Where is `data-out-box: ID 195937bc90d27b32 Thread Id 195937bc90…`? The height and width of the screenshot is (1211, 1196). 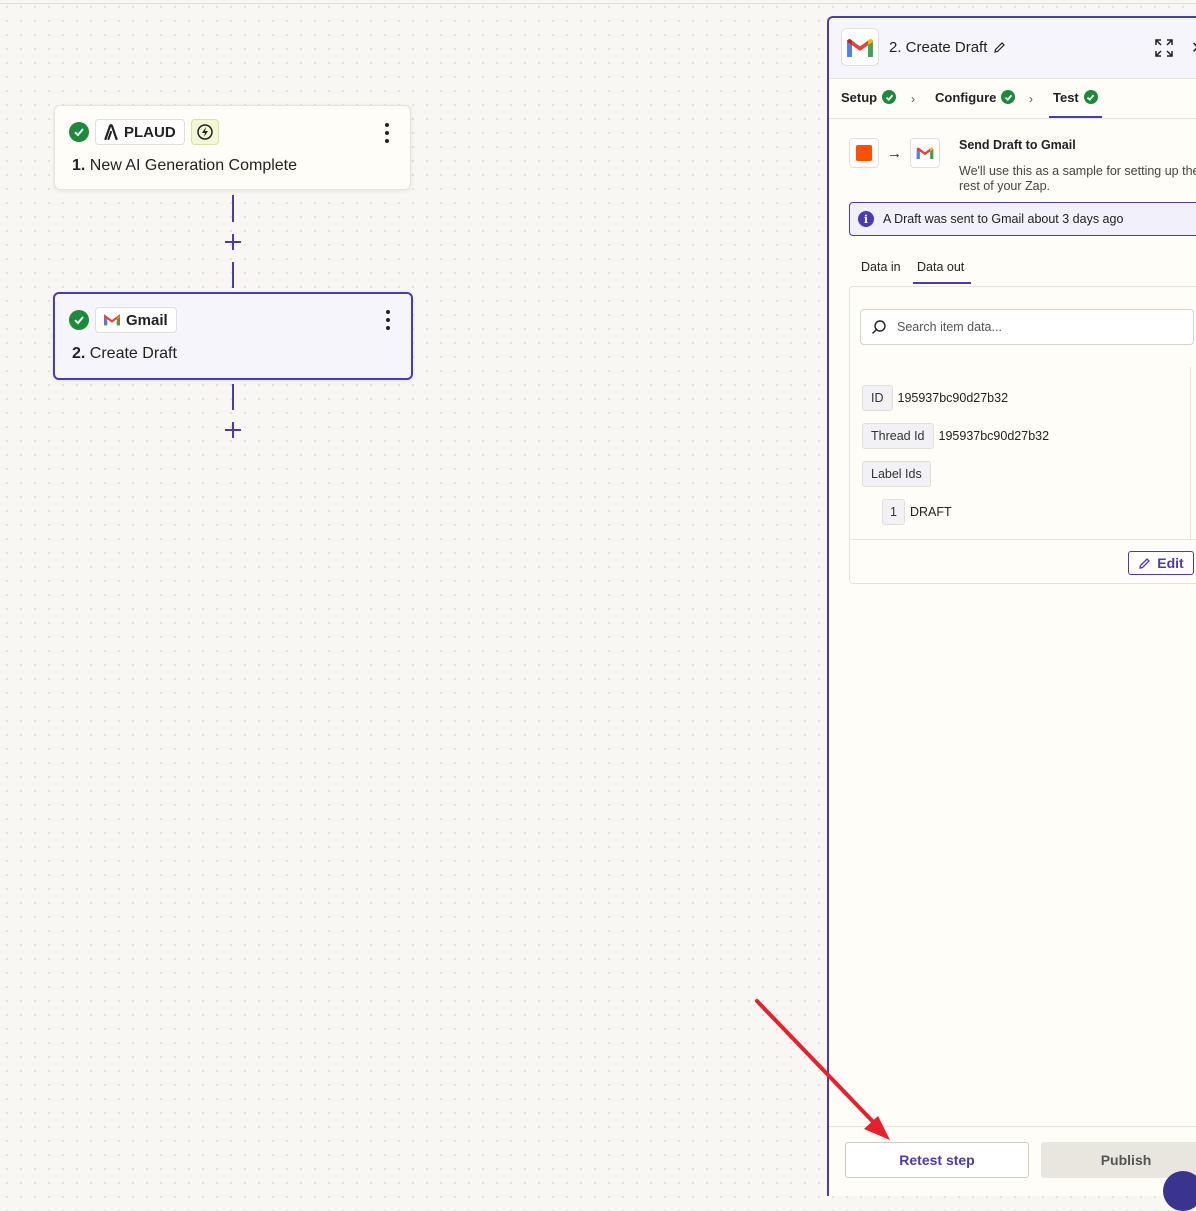
data-out-box: ID 195937bc90d27b32 Thread Id 195937bc90… is located at coordinates (1022, 435).